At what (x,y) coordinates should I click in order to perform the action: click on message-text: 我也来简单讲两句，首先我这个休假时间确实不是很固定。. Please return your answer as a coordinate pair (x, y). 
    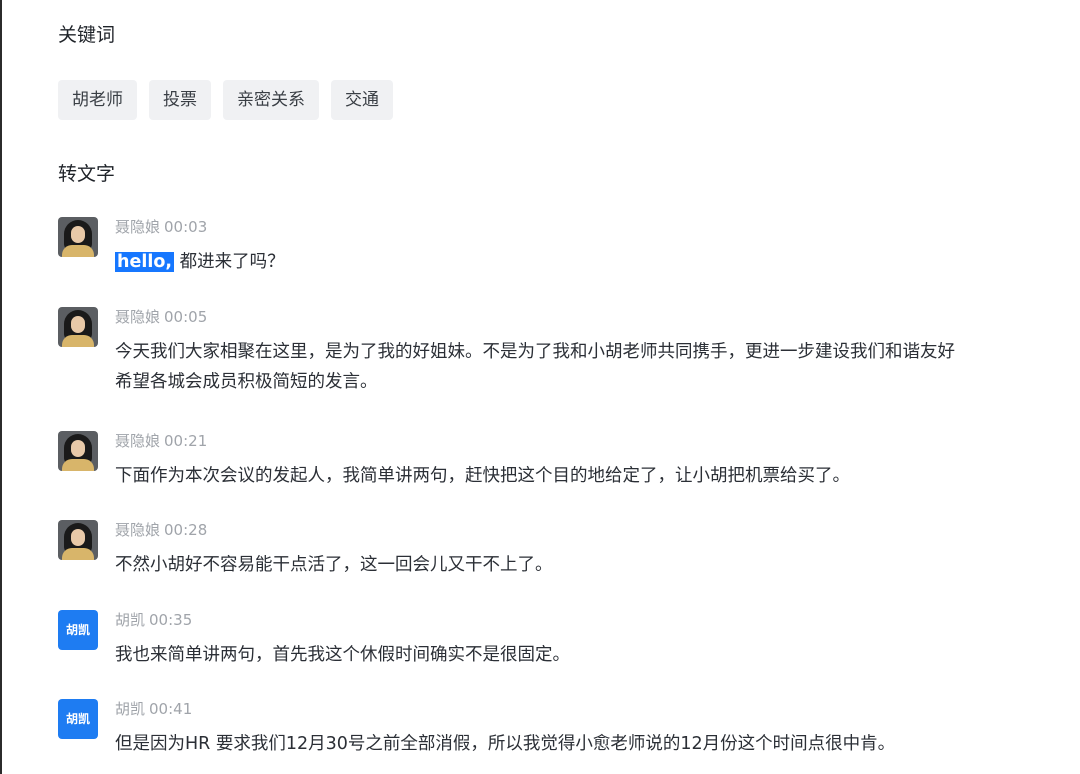
    Looking at the image, I should click on (342, 655).